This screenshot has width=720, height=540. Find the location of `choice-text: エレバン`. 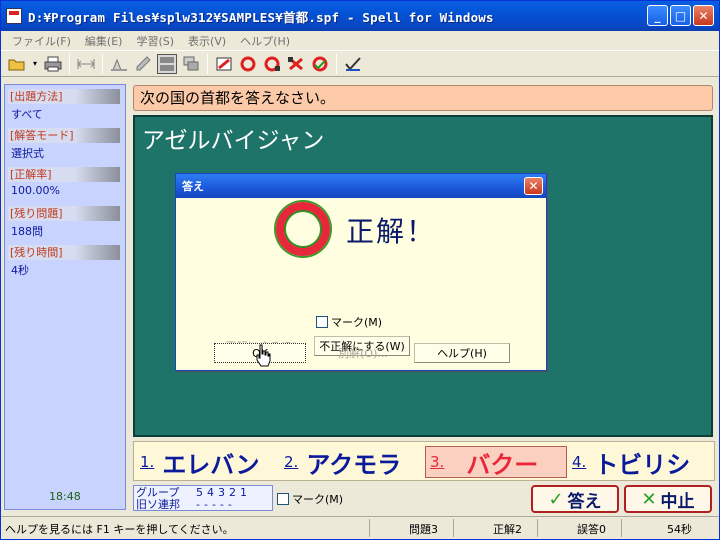

choice-text: エレバン is located at coordinates (211, 464).